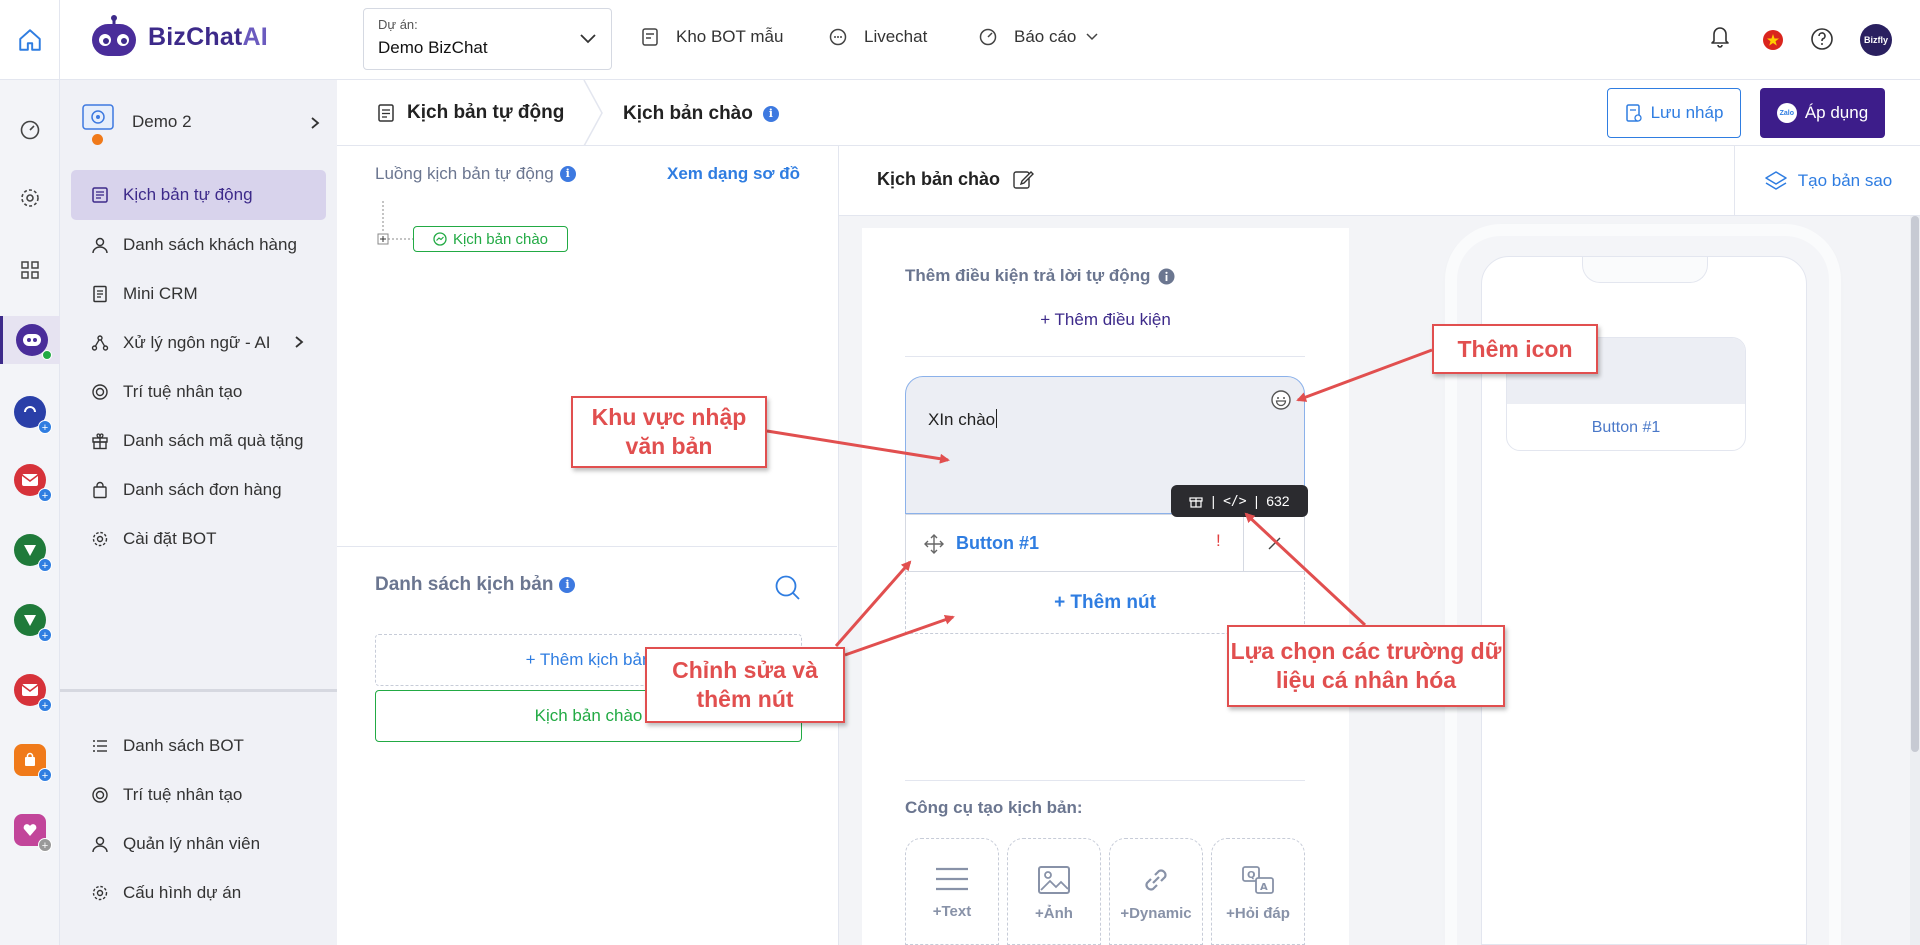  What do you see at coordinates (1054, 891) in the screenshot?
I see `tool-add-image: +Ảnh` at bounding box center [1054, 891].